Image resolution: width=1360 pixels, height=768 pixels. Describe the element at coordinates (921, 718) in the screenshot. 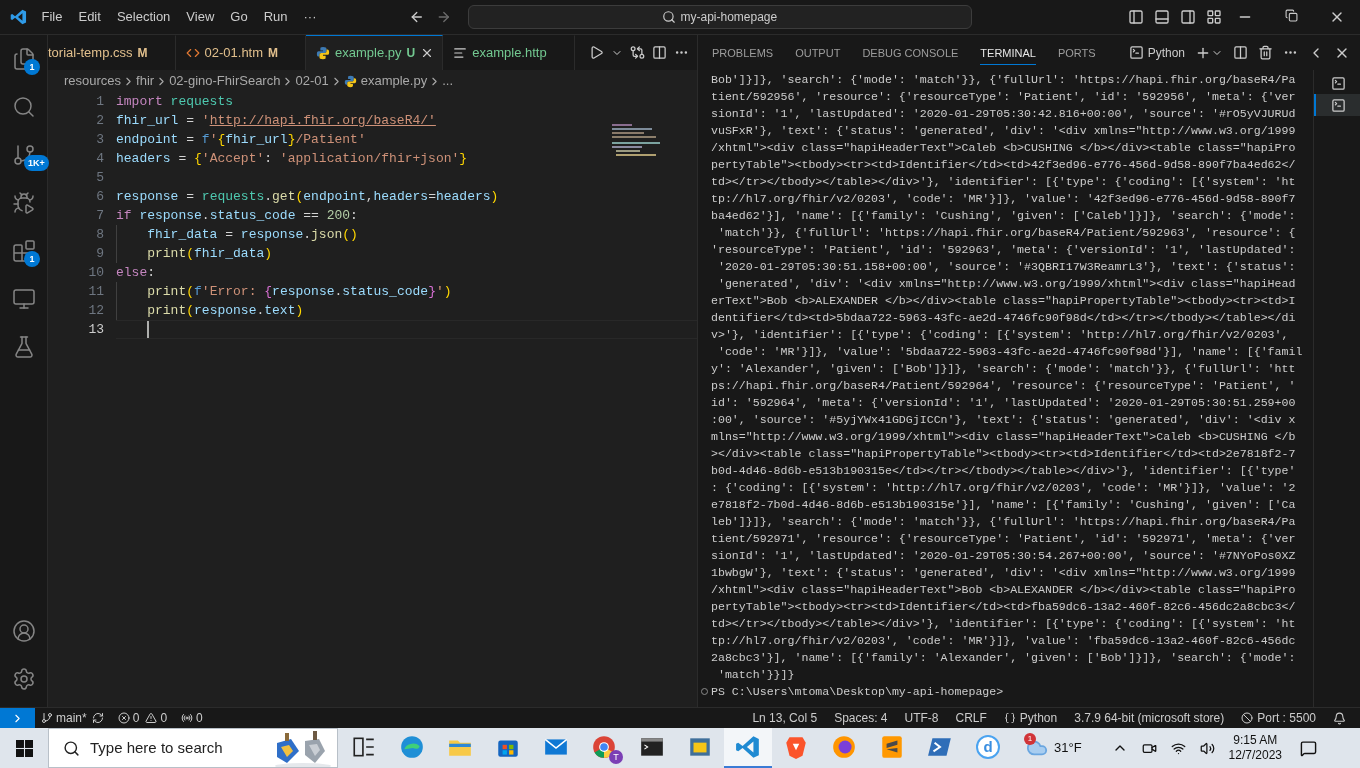

I see `encoding-setting: UTF-8` at that location.